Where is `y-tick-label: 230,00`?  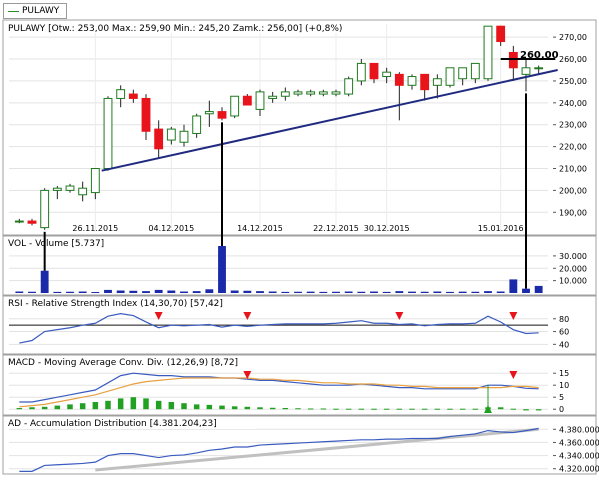
y-tick-label: 230,00 is located at coordinates (573, 125).